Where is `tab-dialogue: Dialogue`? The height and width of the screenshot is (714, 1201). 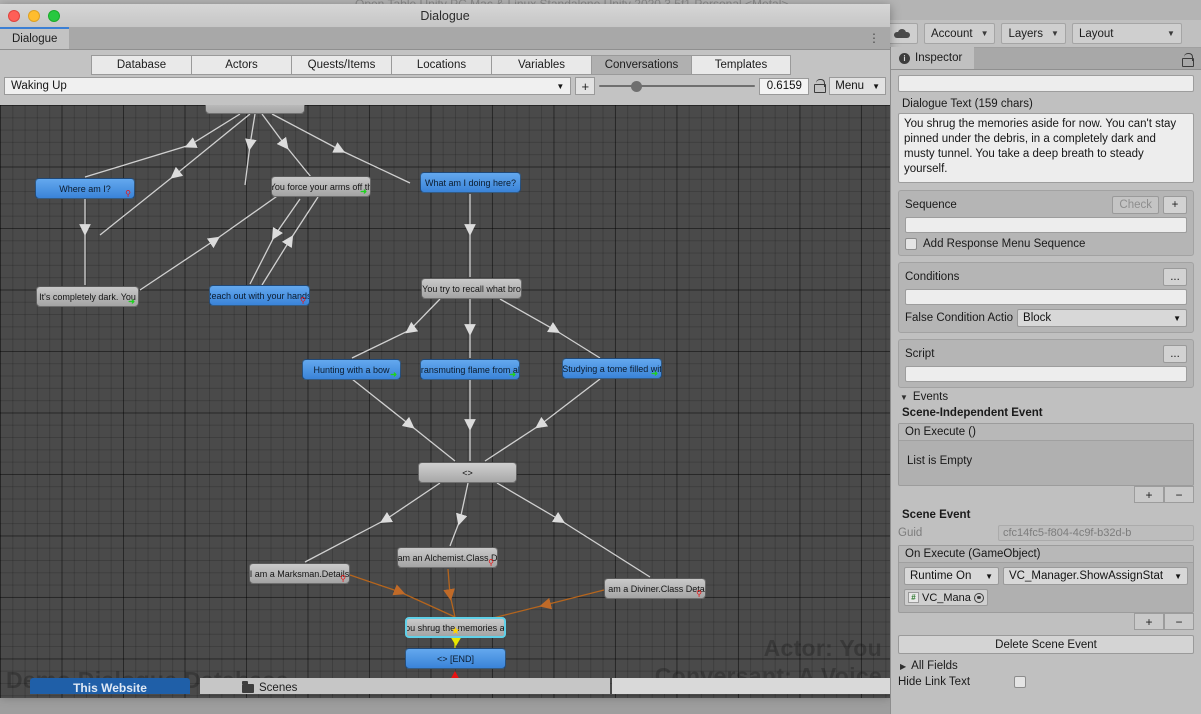
tab-dialogue: Dialogue is located at coordinates (35, 38).